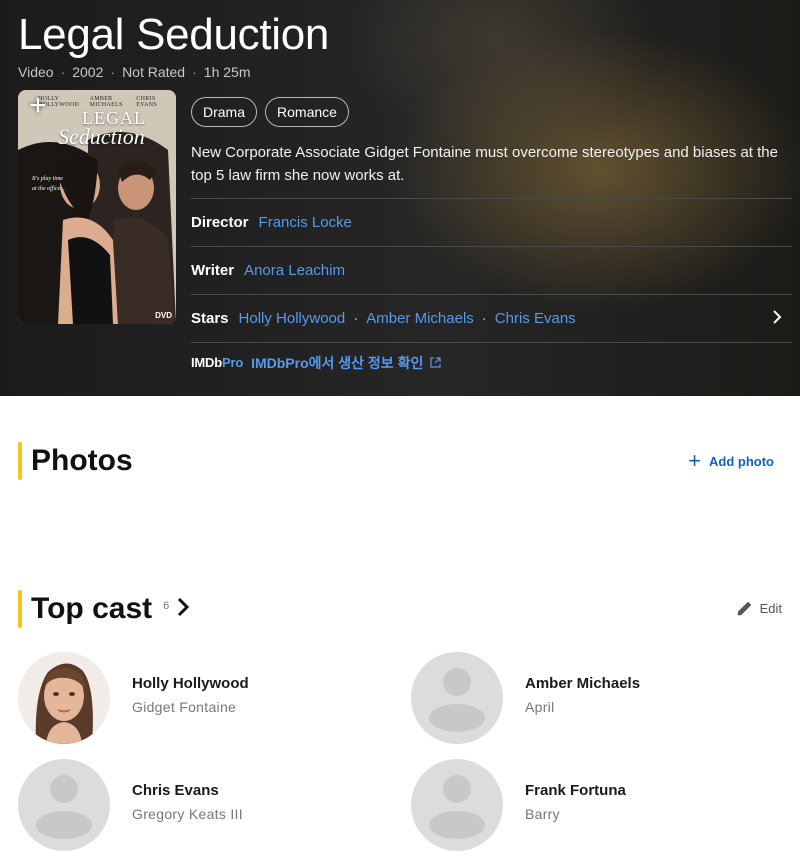 The height and width of the screenshot is (851, 800). I want to click on pencil-icon, so click(744, 608).